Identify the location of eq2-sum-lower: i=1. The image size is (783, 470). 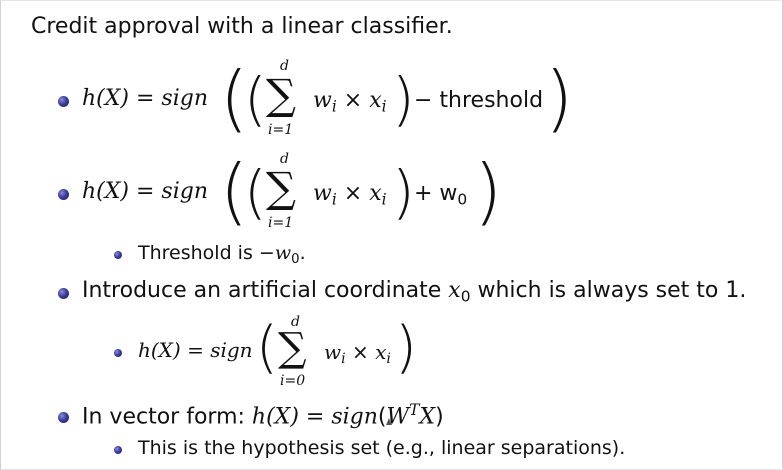
(281, 223).